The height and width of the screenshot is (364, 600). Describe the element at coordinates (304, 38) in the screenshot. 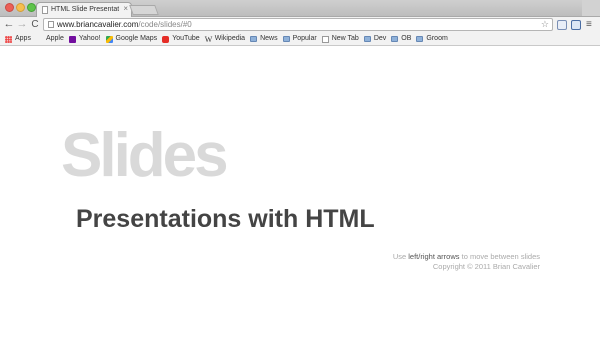

I see `bookmark-label: Popular` at that location.